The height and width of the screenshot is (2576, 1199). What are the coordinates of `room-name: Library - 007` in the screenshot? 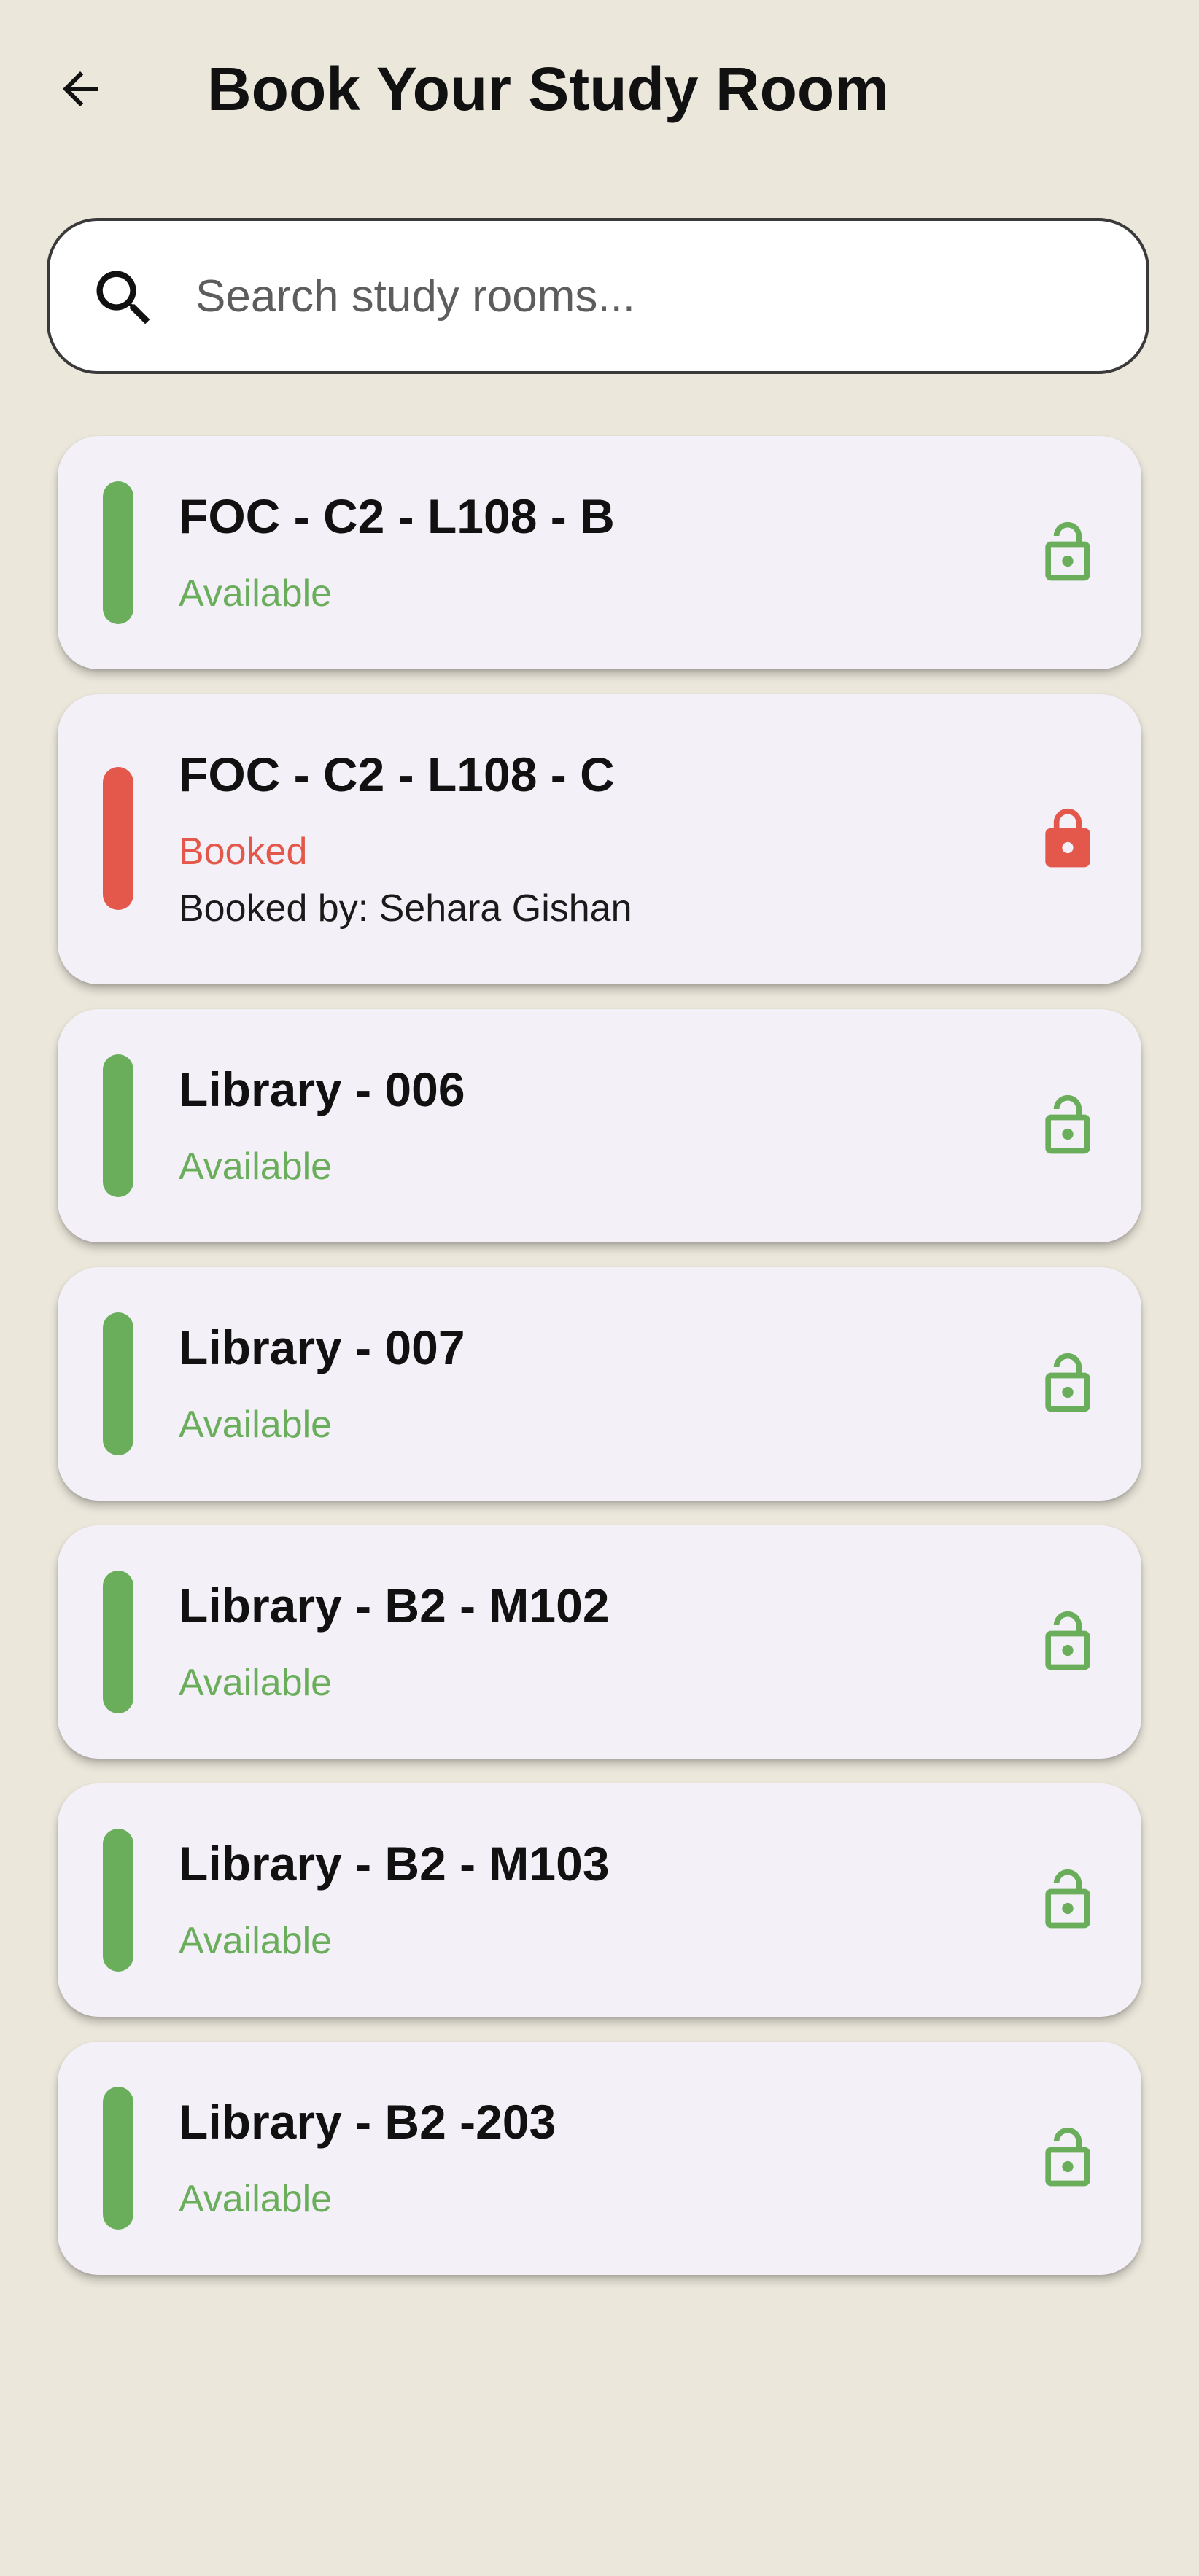 It's located at (322, 1347).